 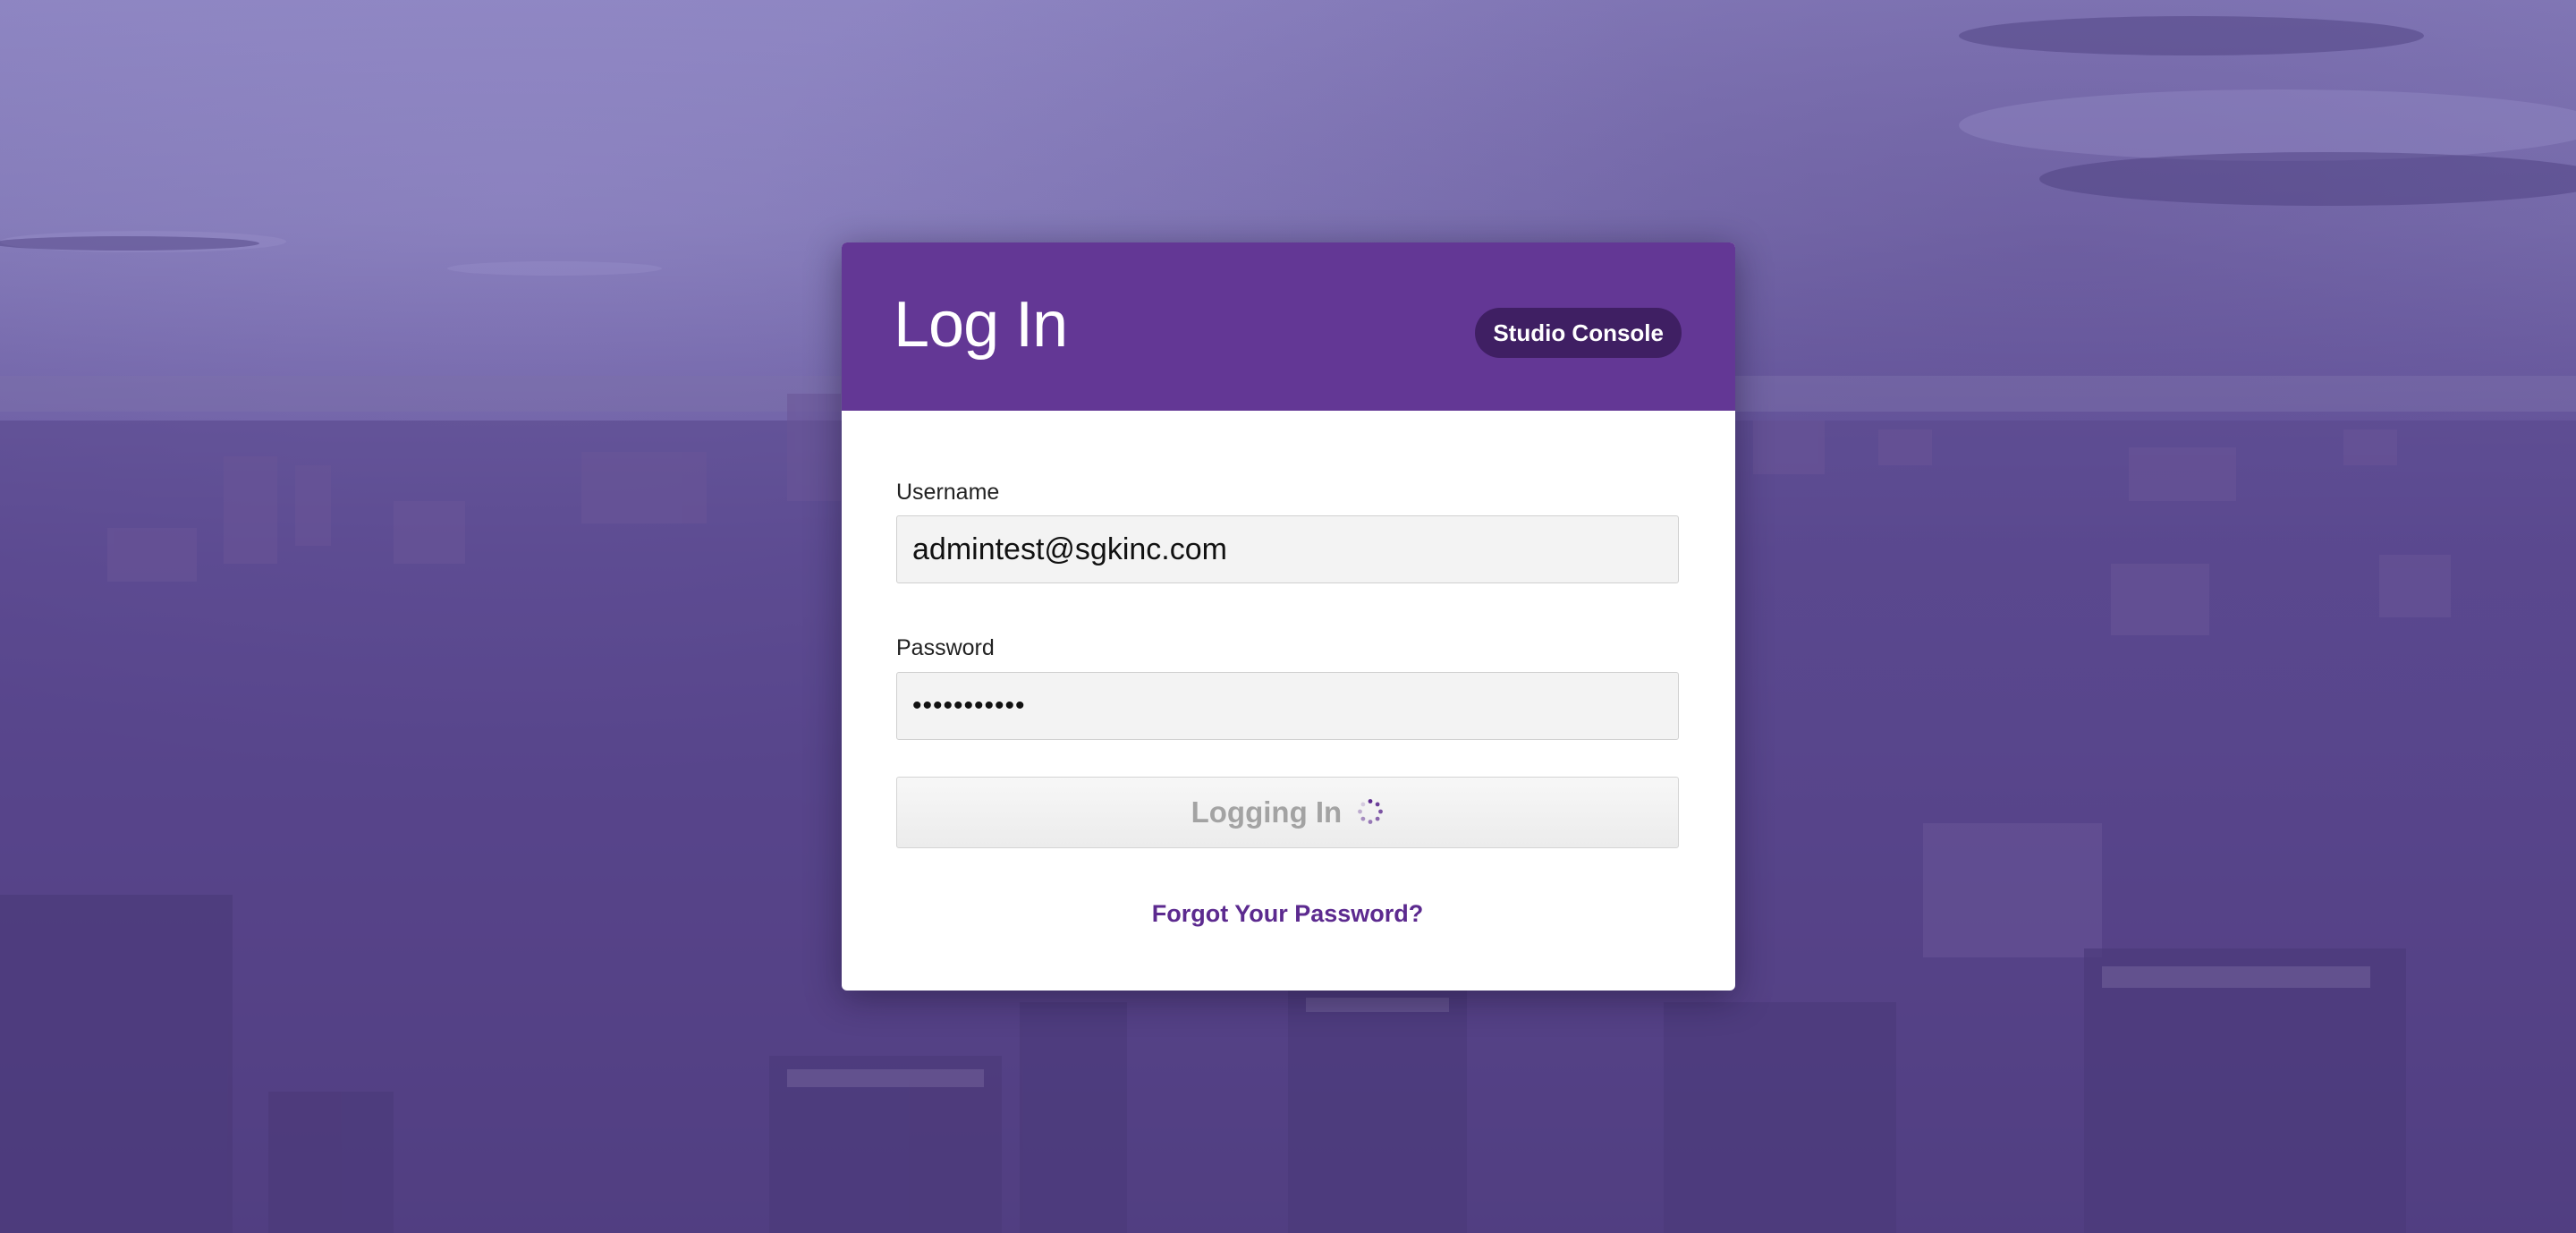 I want to click on loading-spinner-icon, so click(x=1371, y=812).